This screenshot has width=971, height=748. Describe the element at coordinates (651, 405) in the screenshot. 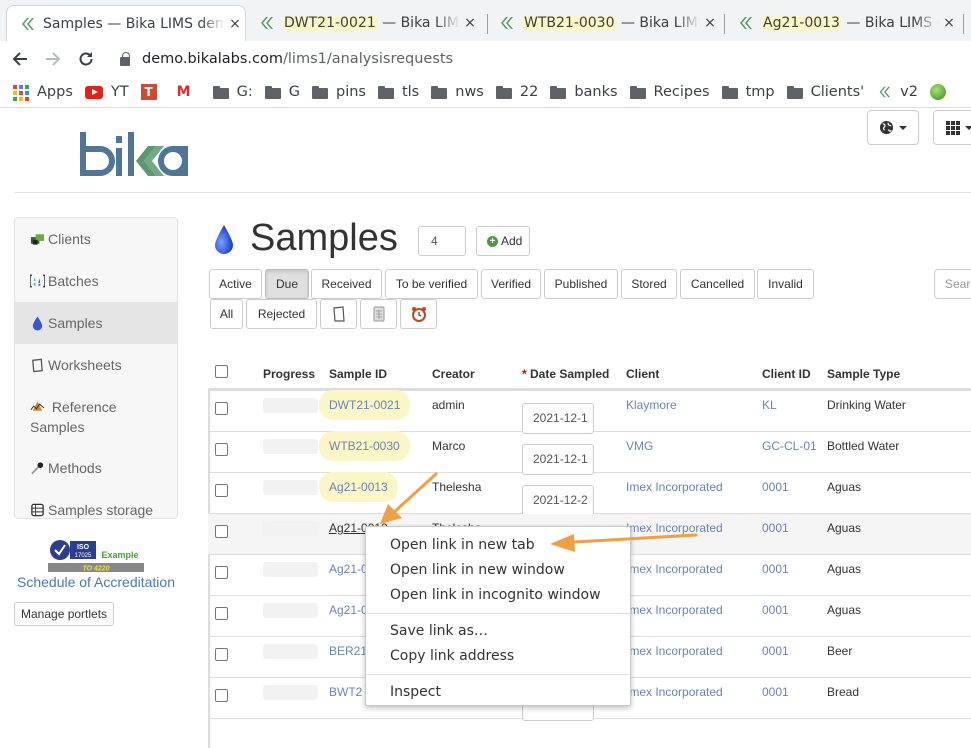

I see `client-link: Klaymore` at that location.